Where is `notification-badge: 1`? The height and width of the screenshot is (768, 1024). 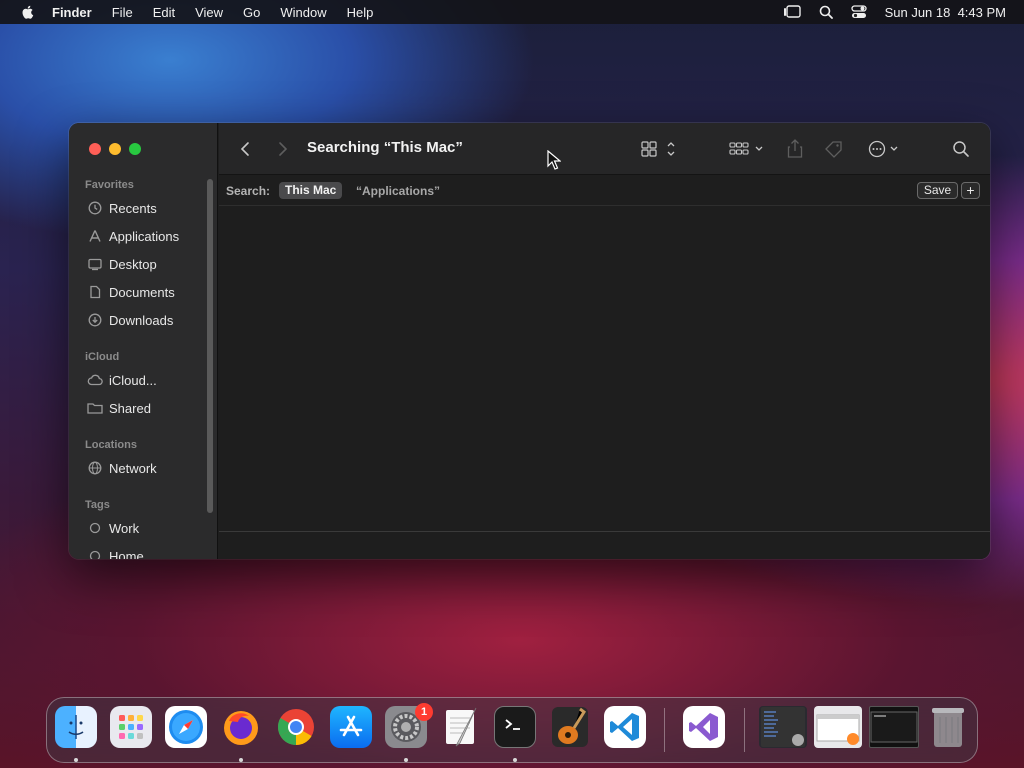 notification-badge: 1 is located at coordinates (424, 712).